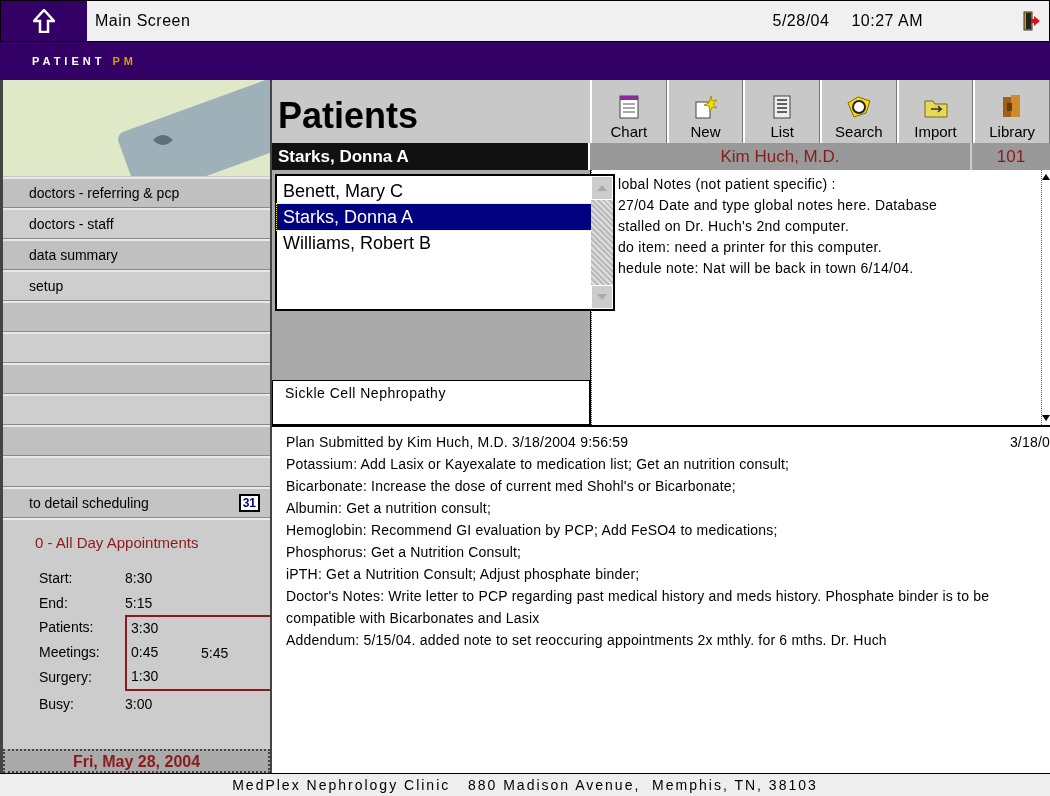  Describe the element at coordinates (511, 486) in the screenshot. I see `plan-line: Bicarbonate: Increase the dose of current med Shohl's or Bicarbonate;` at that location.